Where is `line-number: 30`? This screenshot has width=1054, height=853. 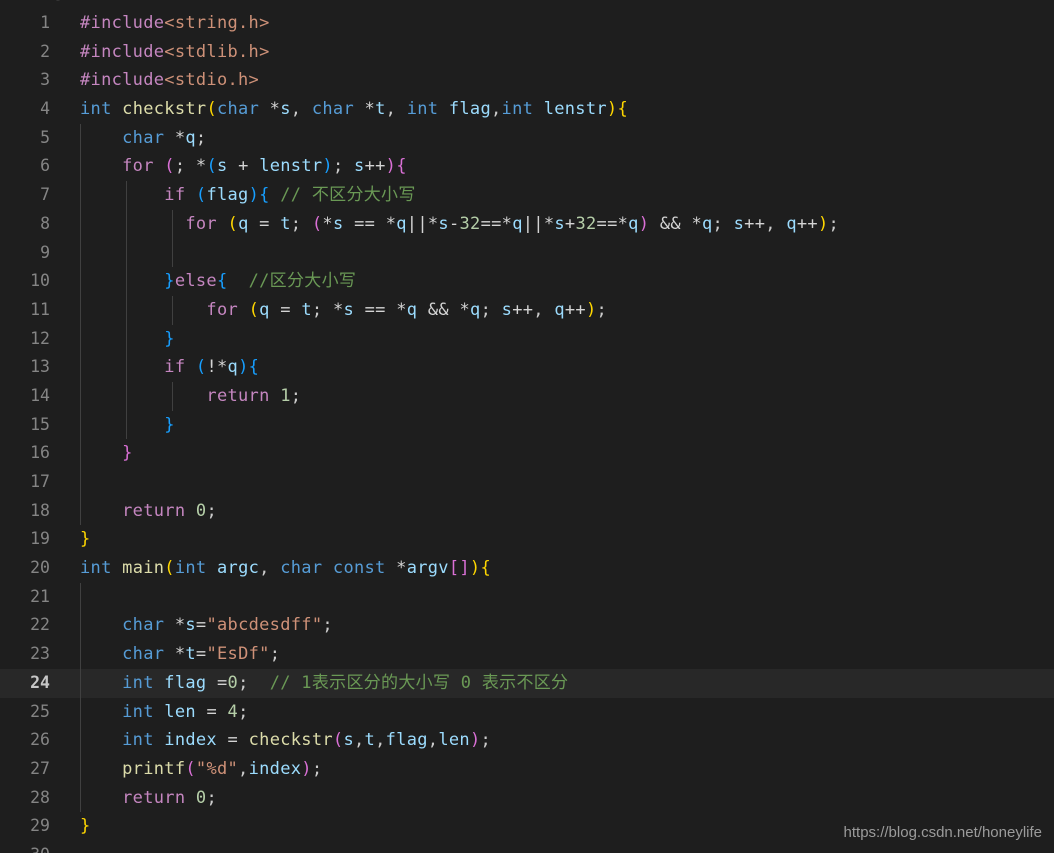 line-number: 30 is located at coordinates (25, 847).